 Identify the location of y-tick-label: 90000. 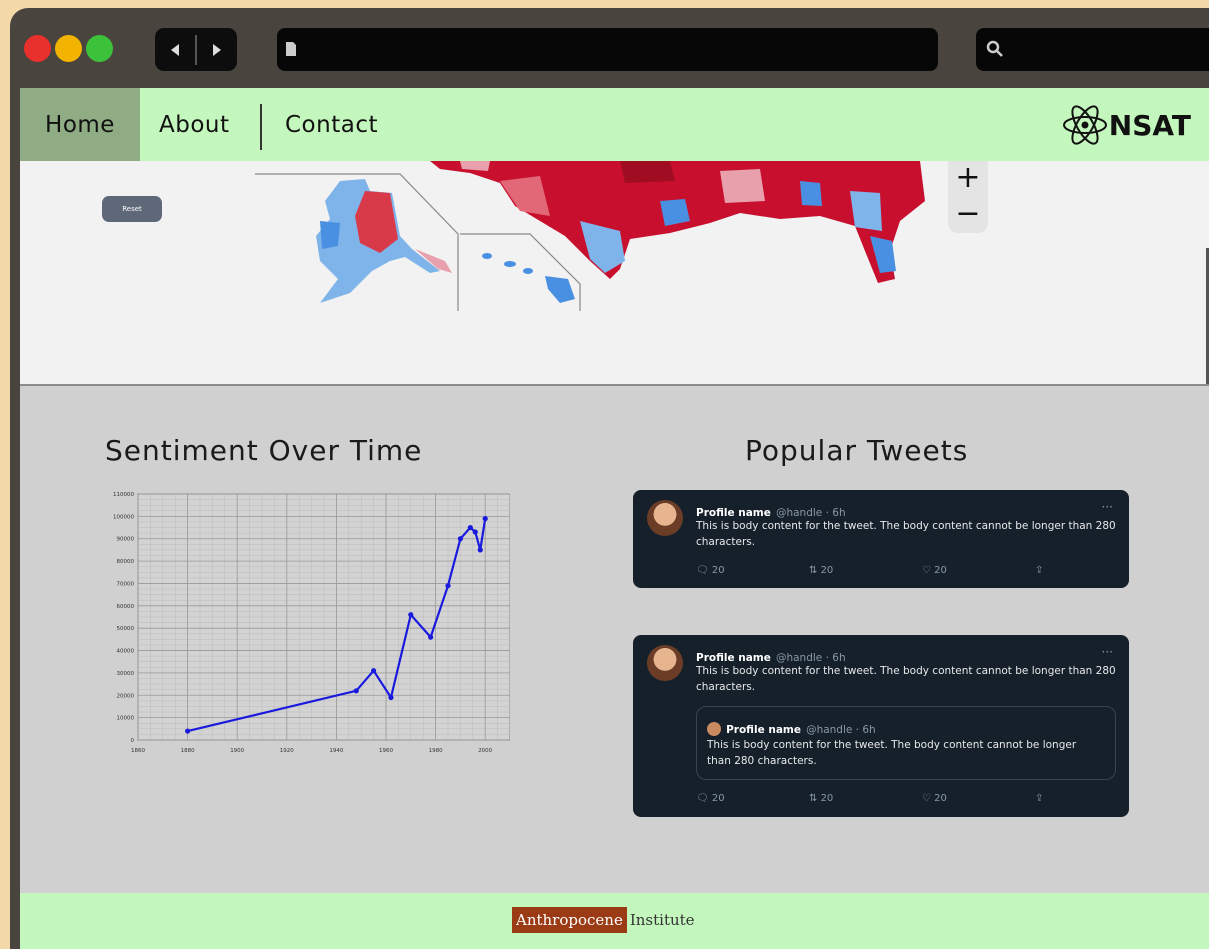
(126, 540).